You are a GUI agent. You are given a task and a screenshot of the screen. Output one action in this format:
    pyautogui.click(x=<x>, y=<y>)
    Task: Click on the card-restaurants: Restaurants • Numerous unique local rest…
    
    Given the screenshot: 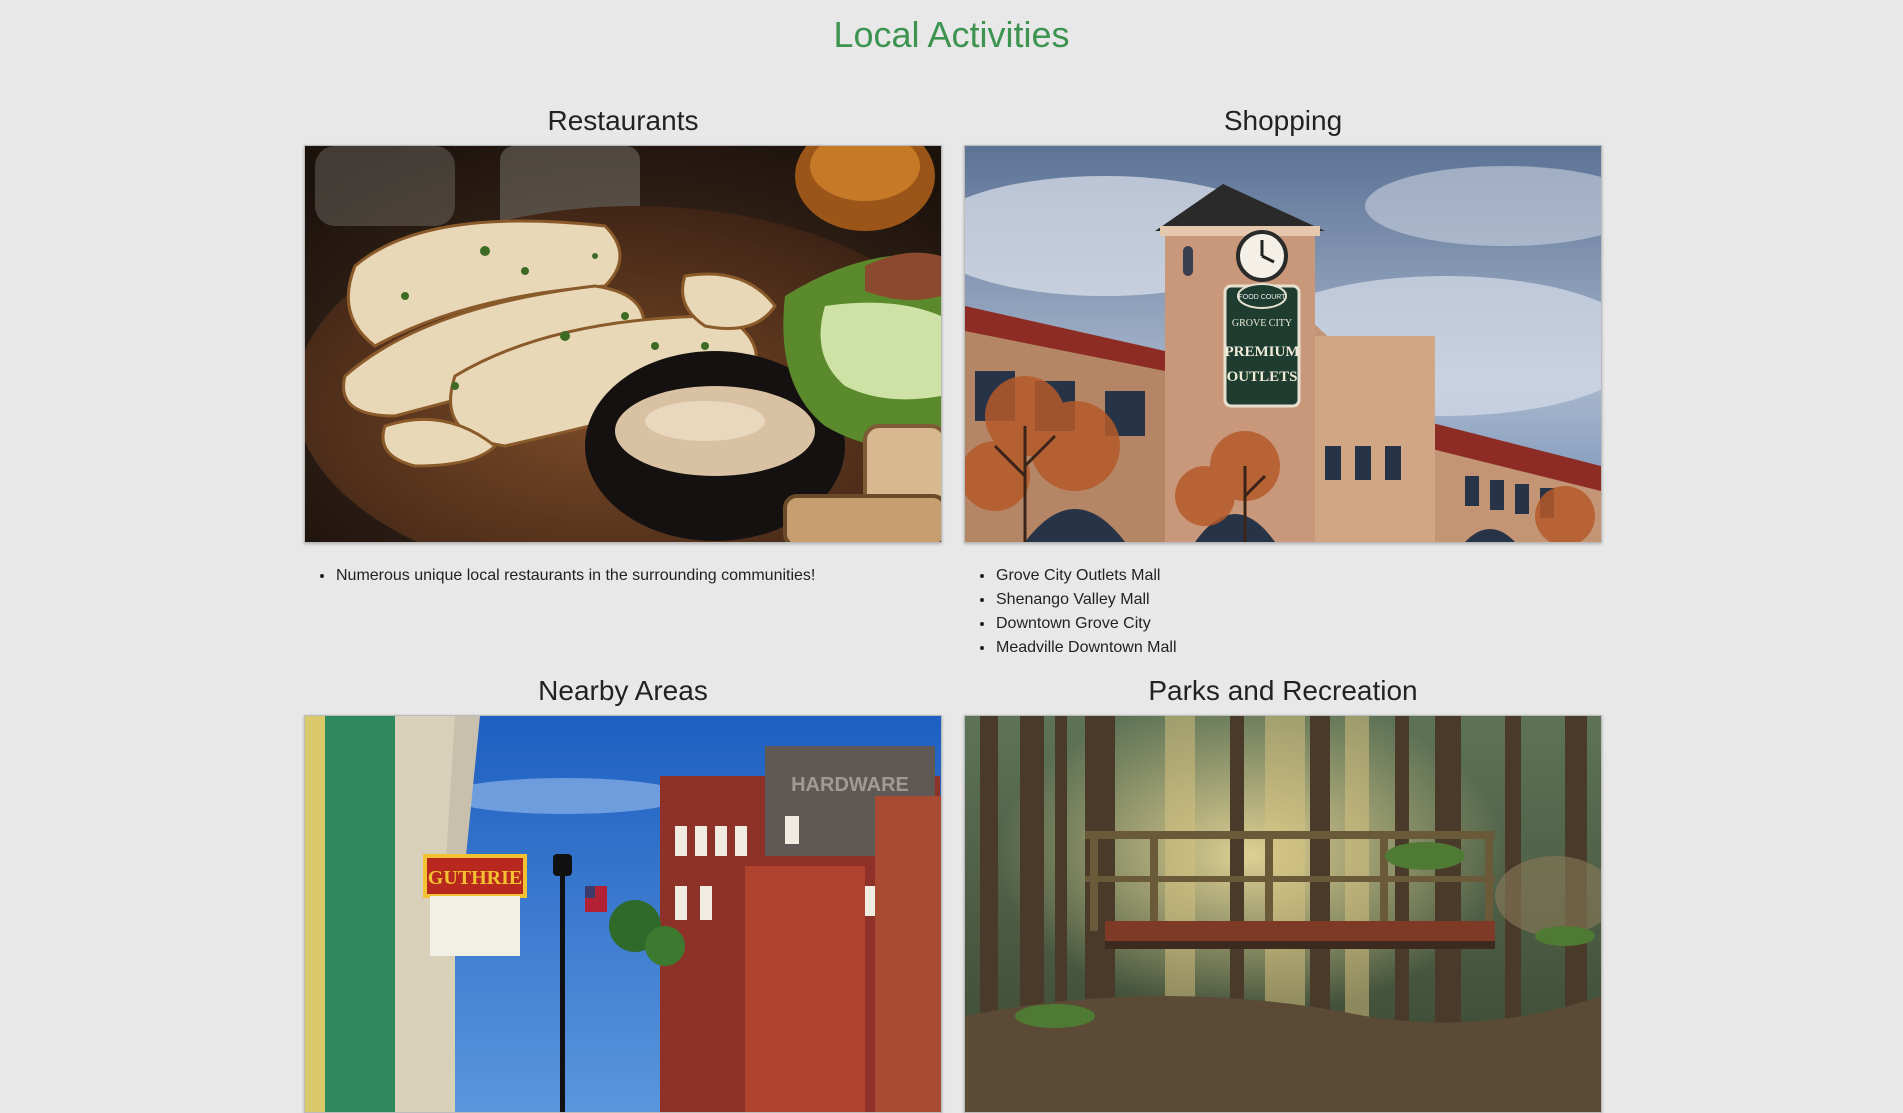 What is the action you would take?
    pyautogui.click(x=623, y=345)
    